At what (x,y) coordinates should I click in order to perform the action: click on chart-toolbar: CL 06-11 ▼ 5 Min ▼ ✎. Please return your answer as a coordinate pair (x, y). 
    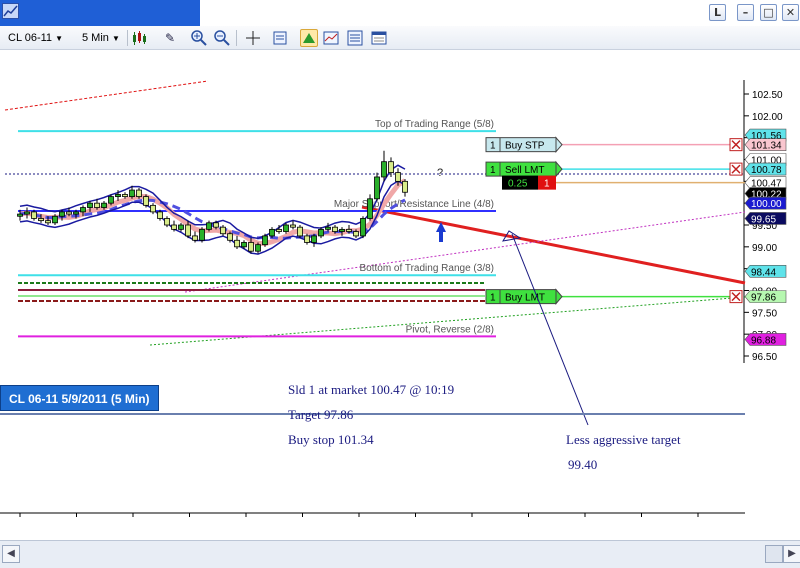
    Looking at the image, I should click on (400, 38).